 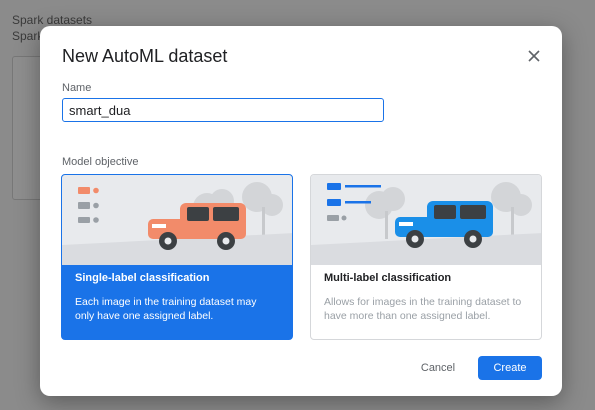 What do you see at coordinates (223, 110) in the screenshot?
I see `name-input` at bounding box center [223, 110].